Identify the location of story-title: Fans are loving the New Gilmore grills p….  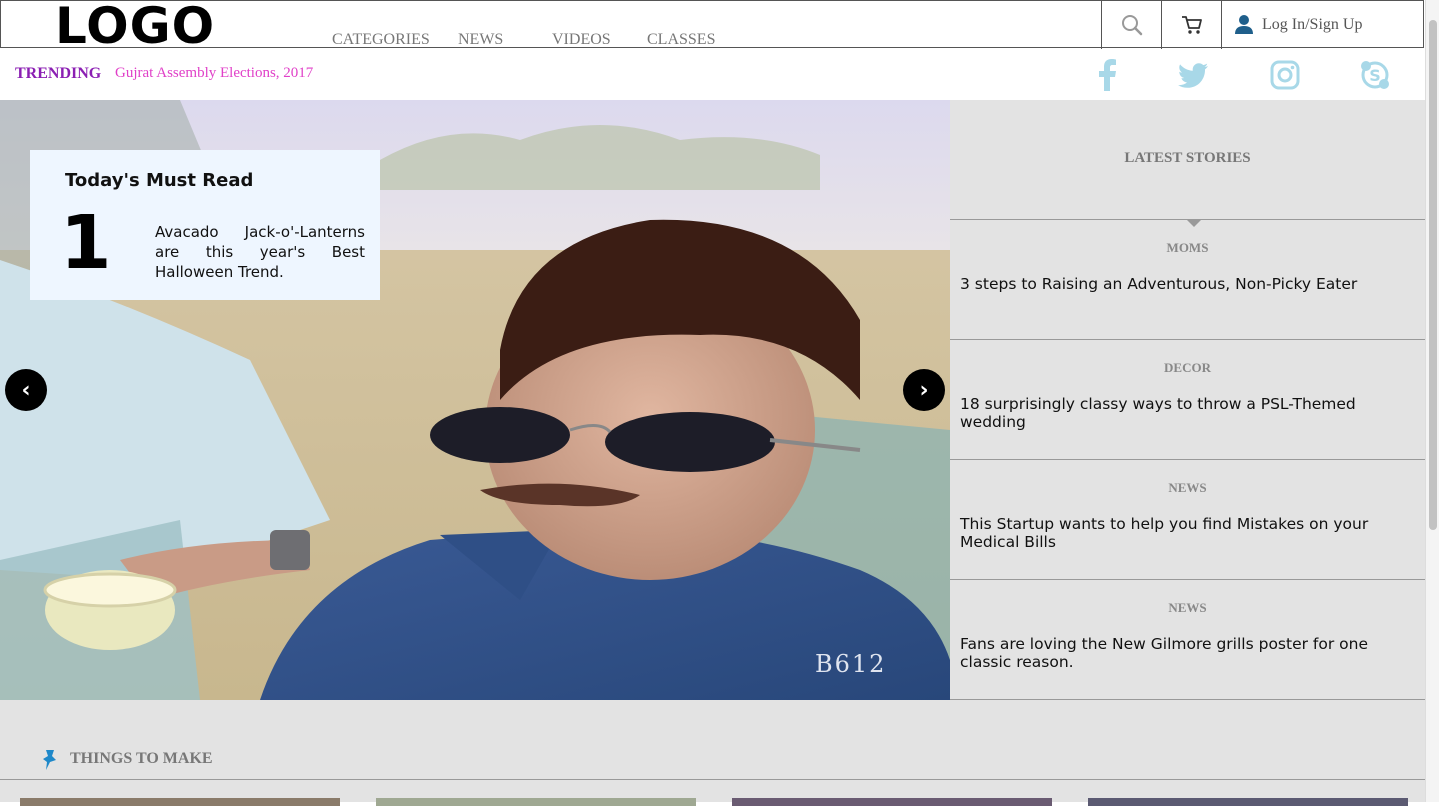
(1180, 653).